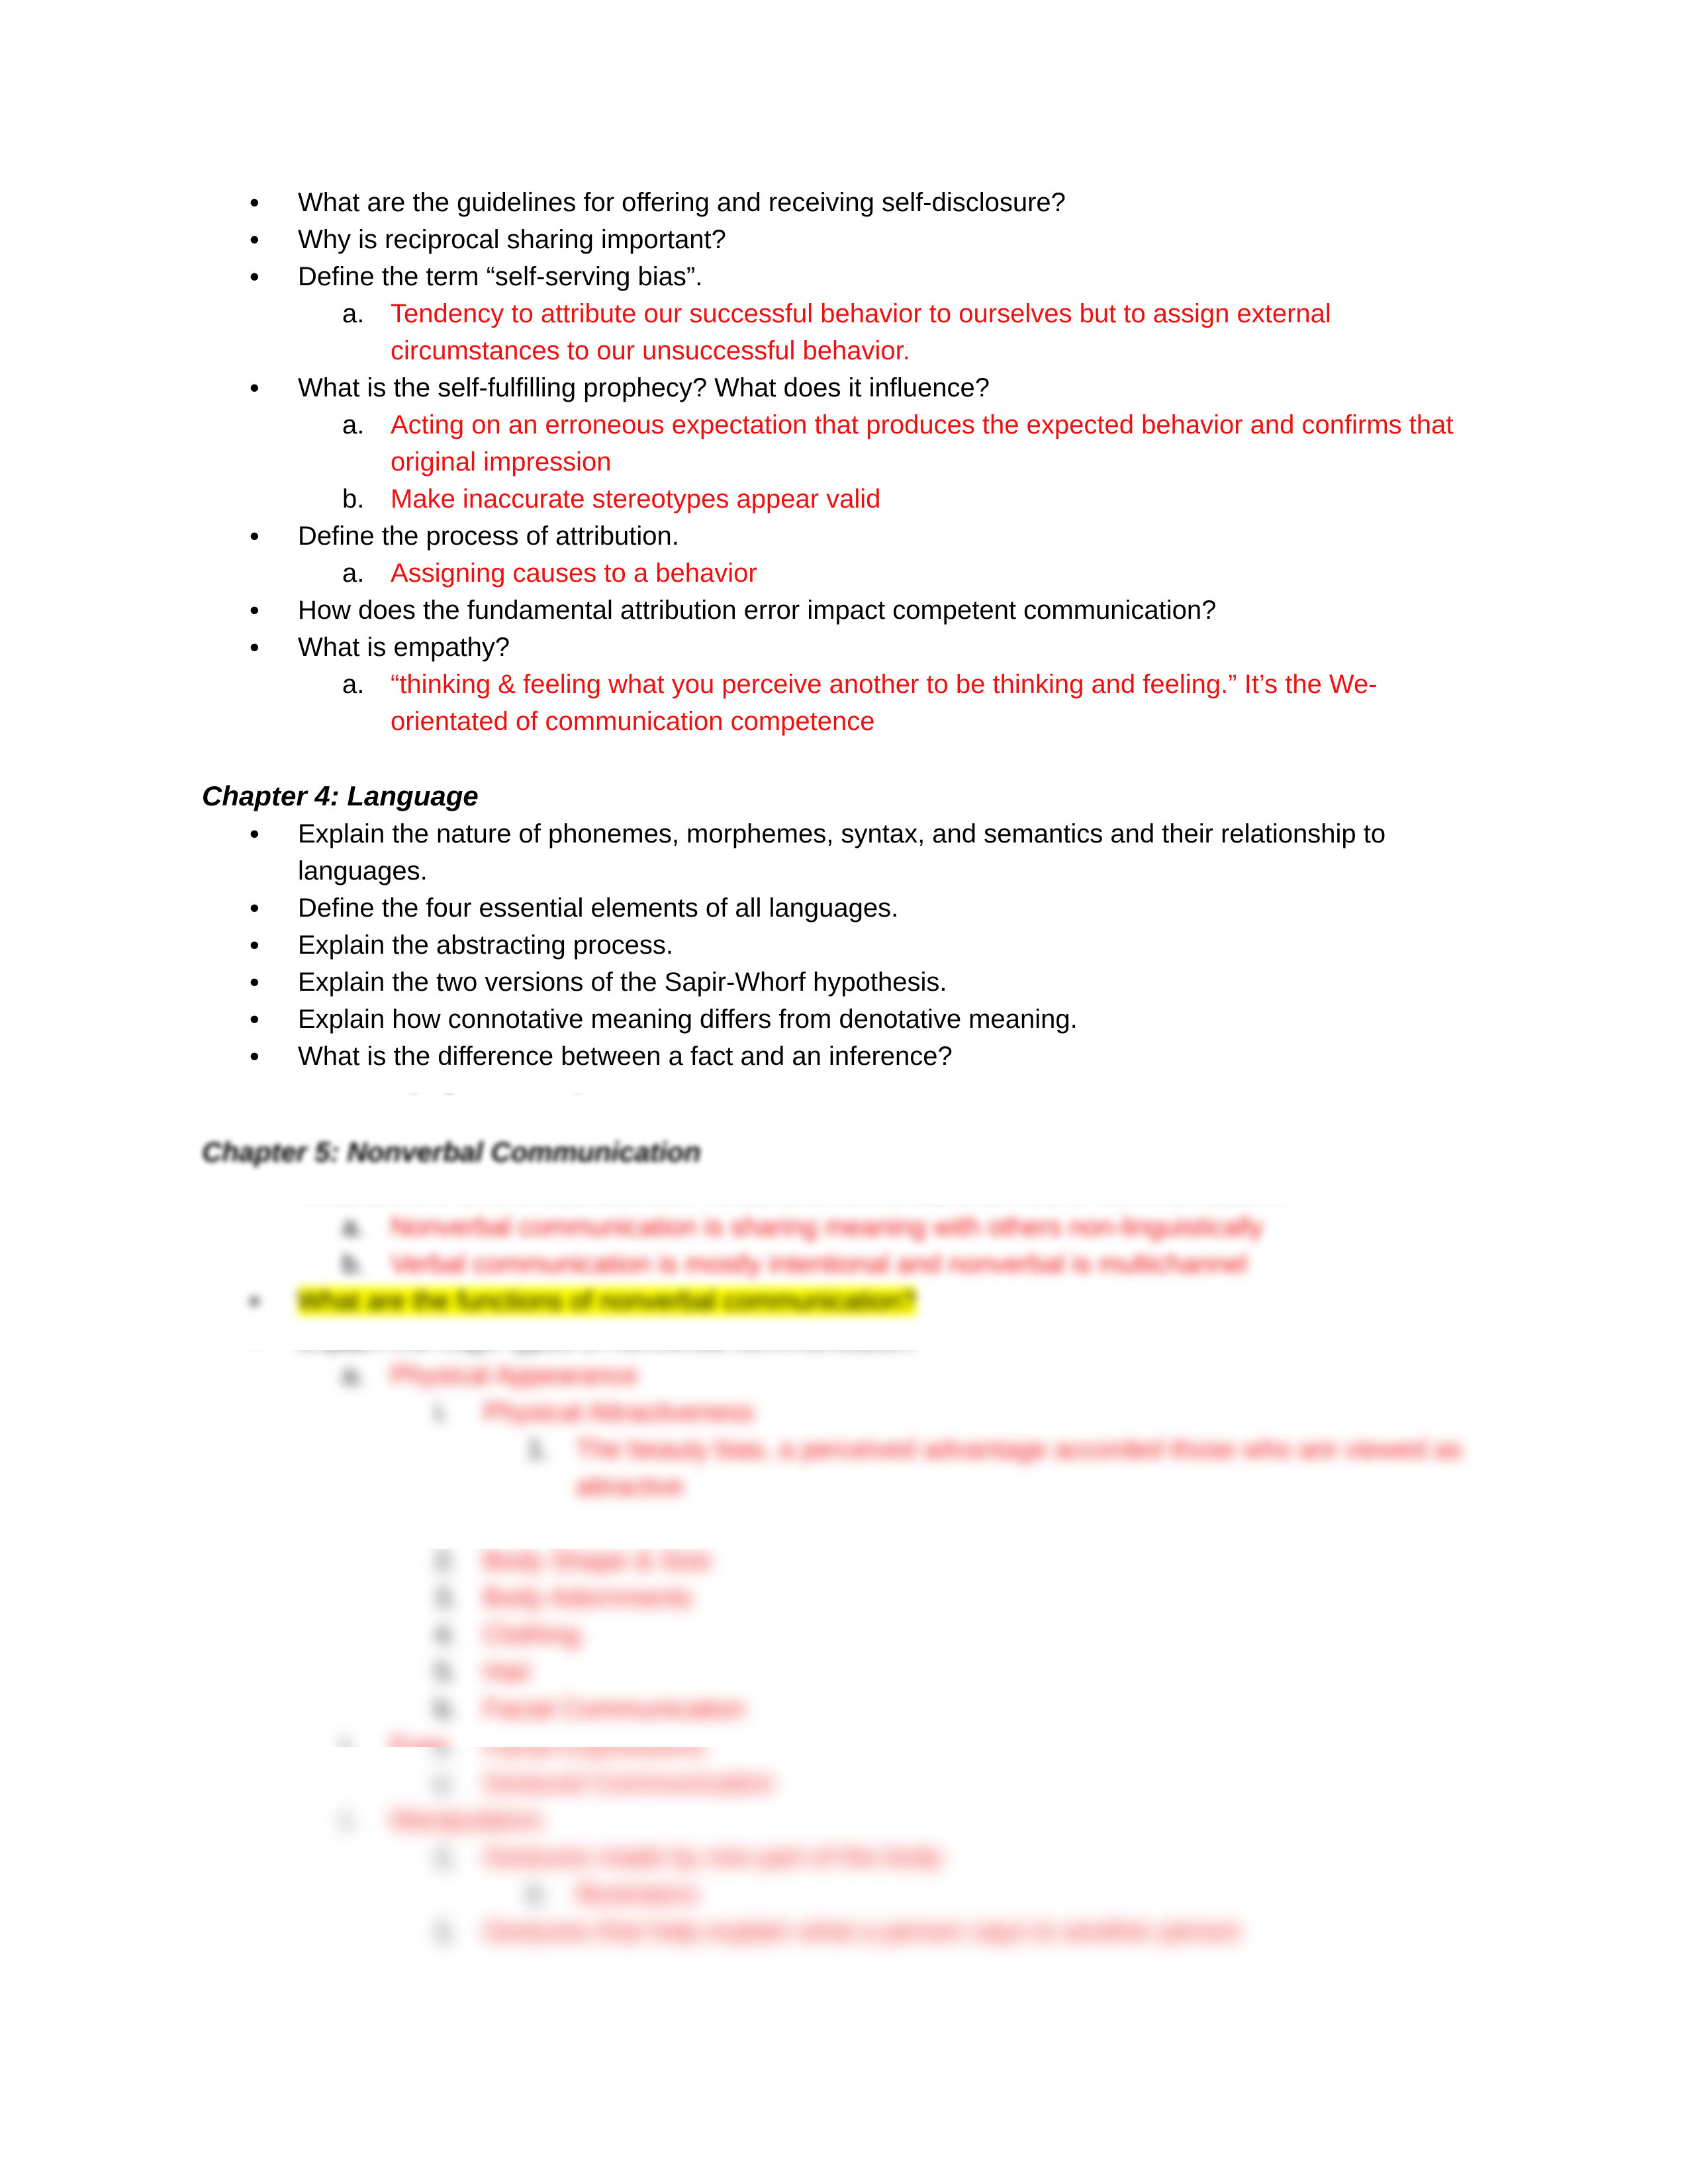 This screenshot has width=1688, height=2184. What do you see at coordinates (500, 276) in the screenshot?
I see `list-item-text: Define the term “self-serving bias”.` at bounding box center [500, 276].